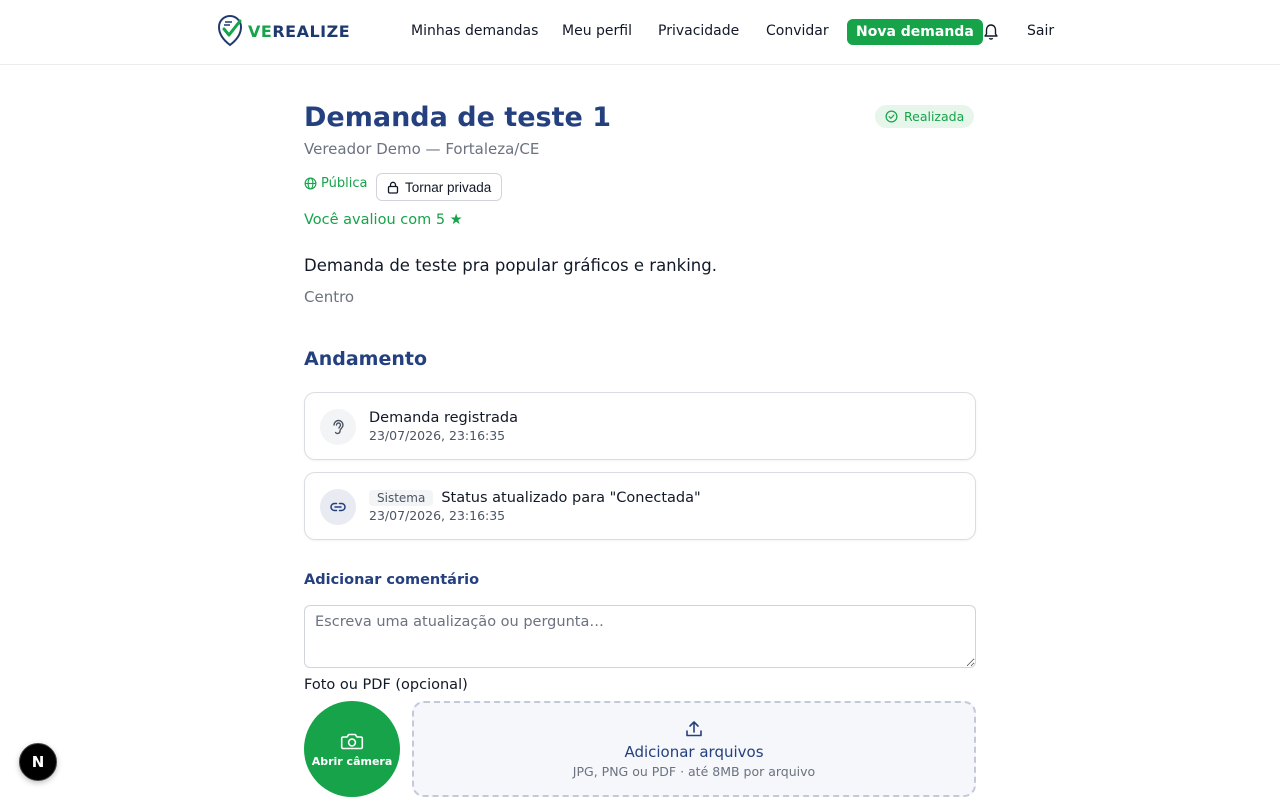 The width and height of the screenshot is (1280, 800). I want to click on nav-minhas-demandas: Minhas demandas, so click(474, 31).